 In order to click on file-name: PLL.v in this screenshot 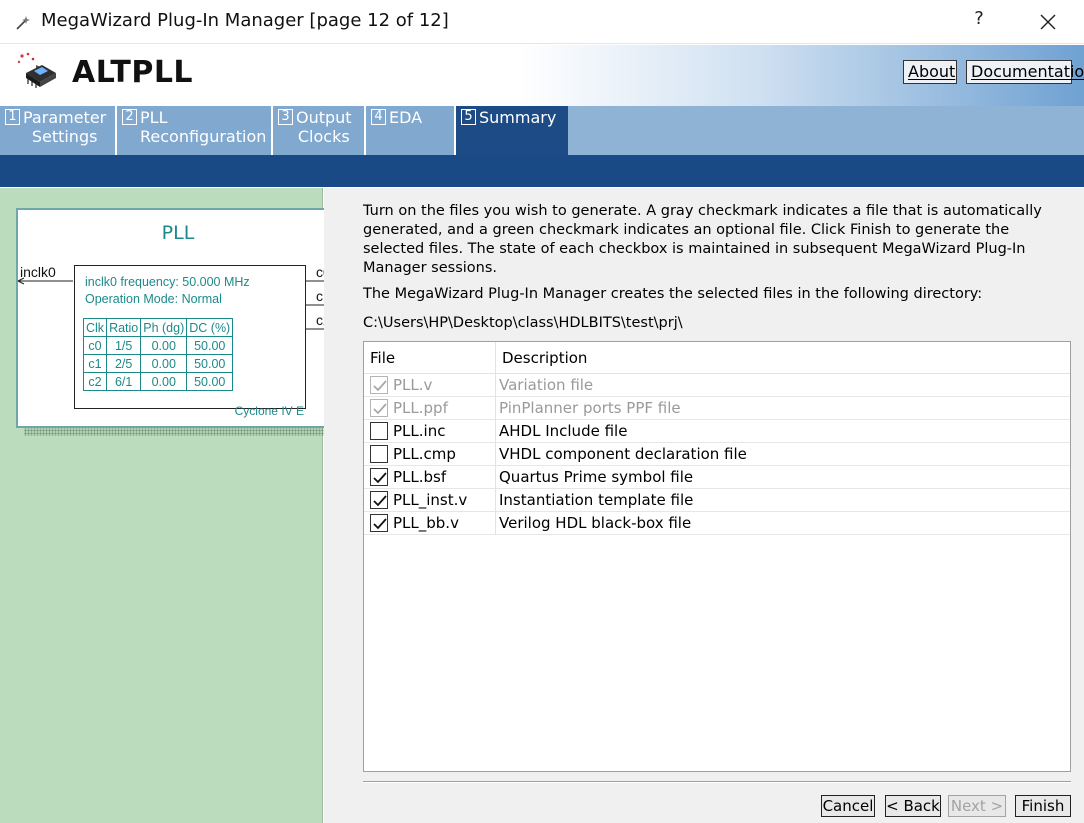, I will do `click(413, 385)`.